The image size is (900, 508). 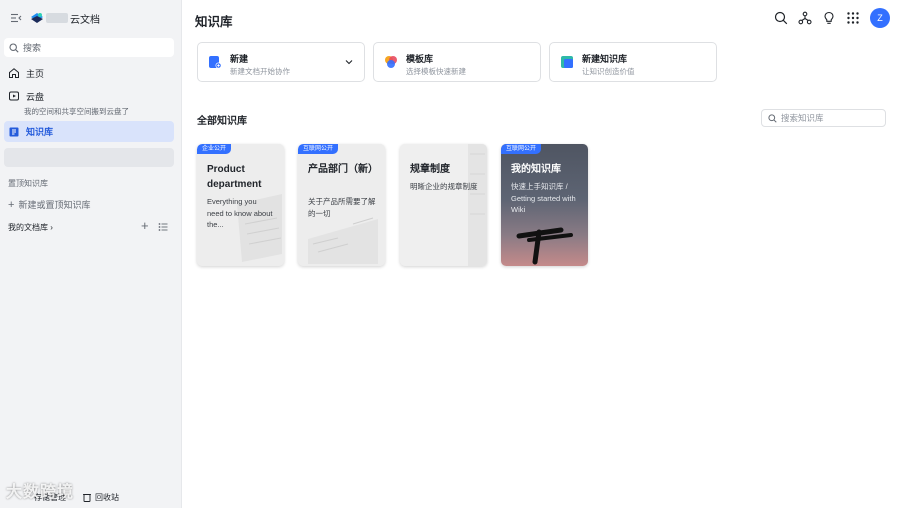 I want to click on template-icon, so click(x=391, y=62).